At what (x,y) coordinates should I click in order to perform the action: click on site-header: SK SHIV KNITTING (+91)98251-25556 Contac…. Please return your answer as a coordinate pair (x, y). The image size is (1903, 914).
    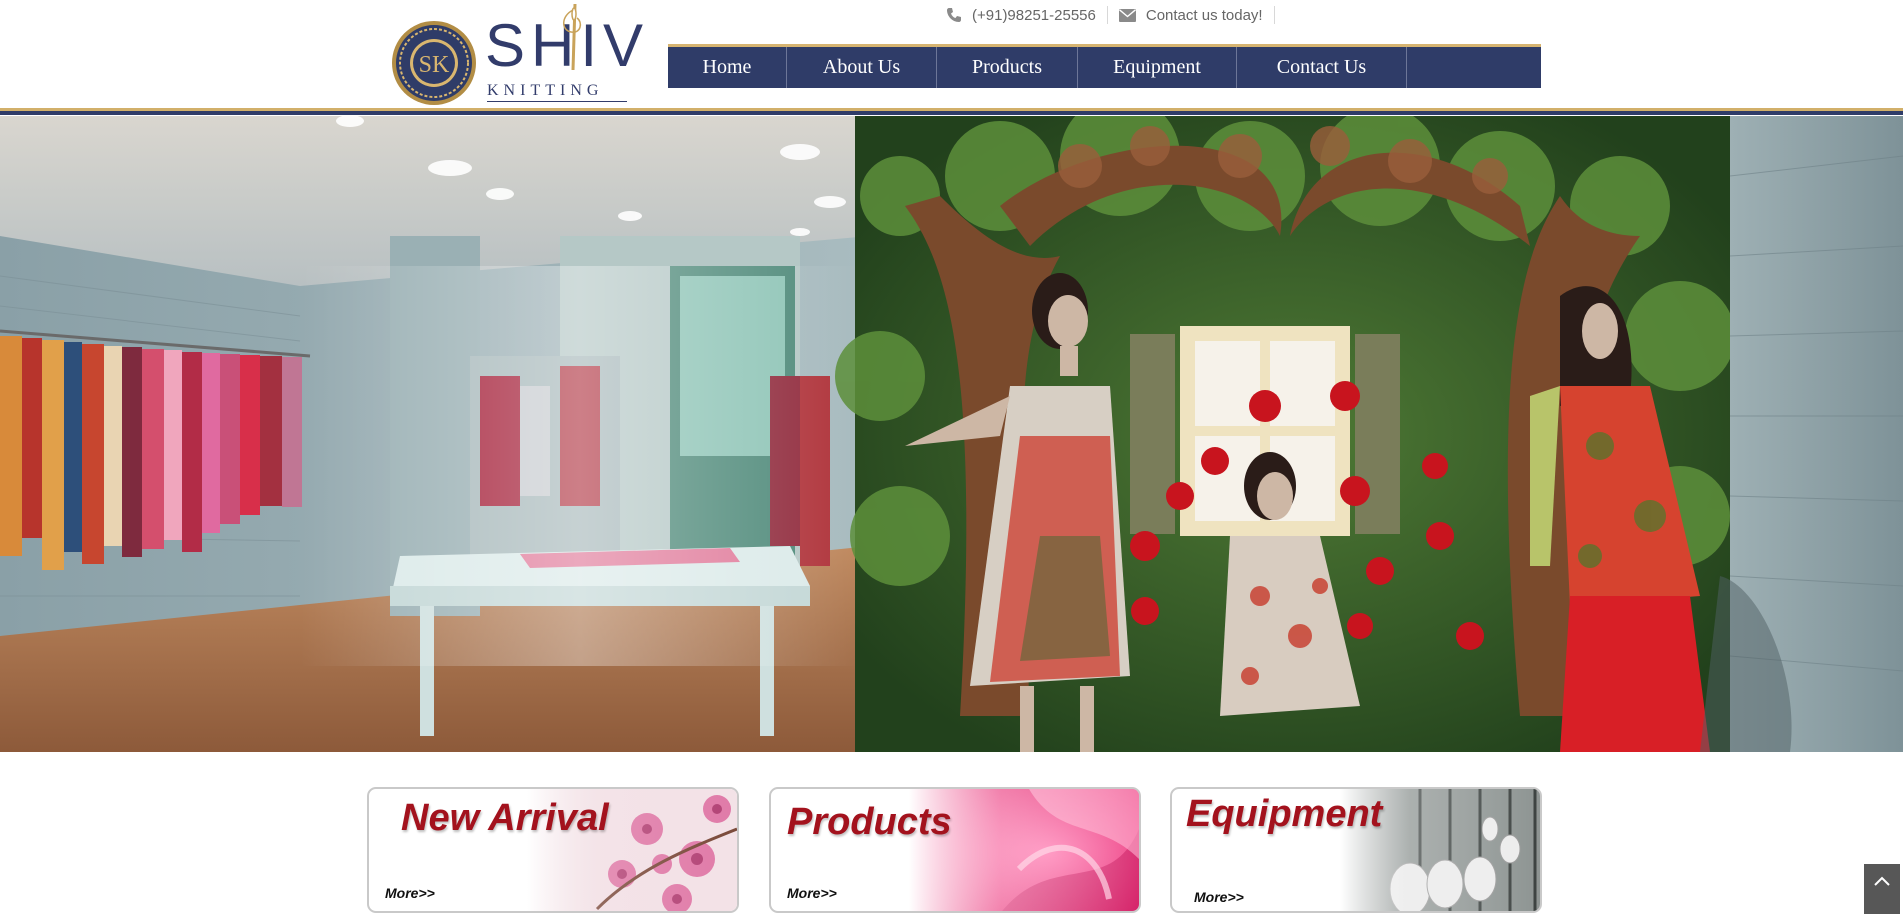
    Looking at the image, I should click on (951, 58).